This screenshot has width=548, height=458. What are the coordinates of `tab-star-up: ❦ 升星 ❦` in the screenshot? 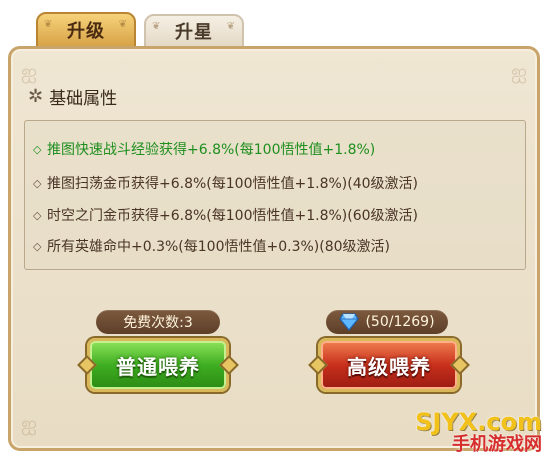 It's located at (194, 31).